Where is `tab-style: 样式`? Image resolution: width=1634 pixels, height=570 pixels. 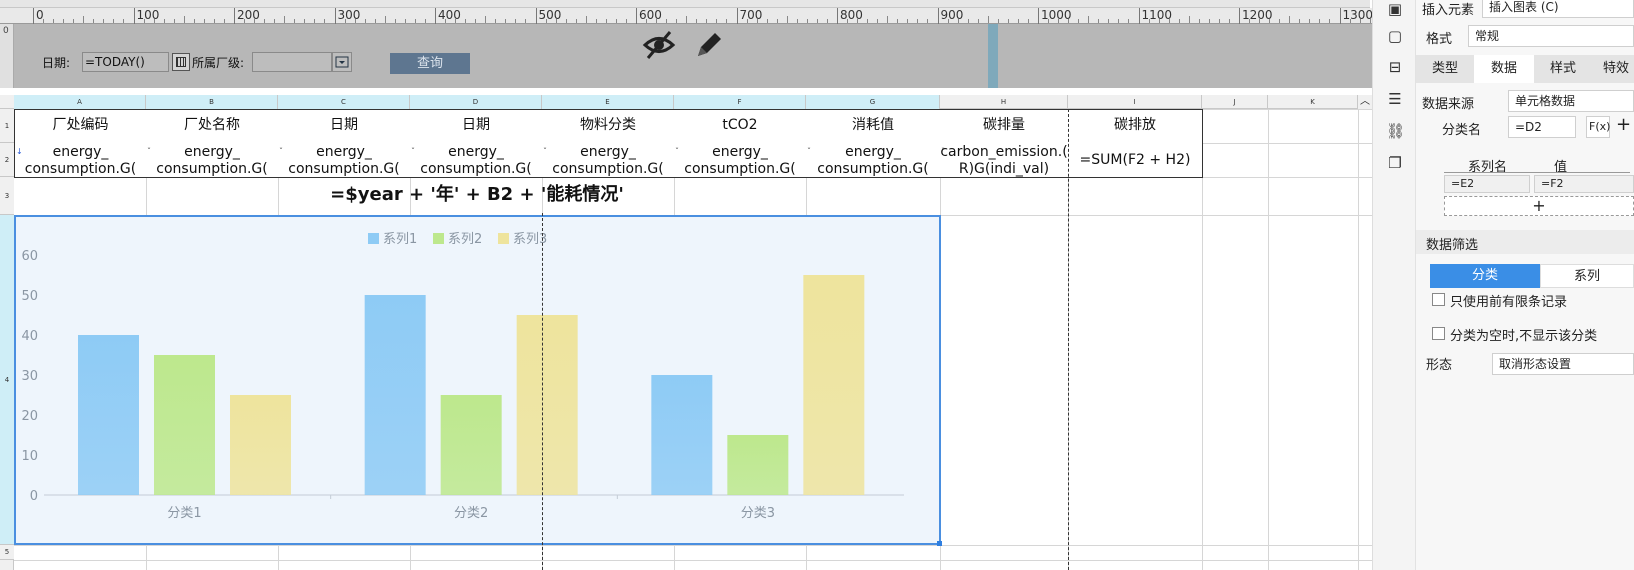 tab-style: 样式 is located at coordinates (1563, 69).